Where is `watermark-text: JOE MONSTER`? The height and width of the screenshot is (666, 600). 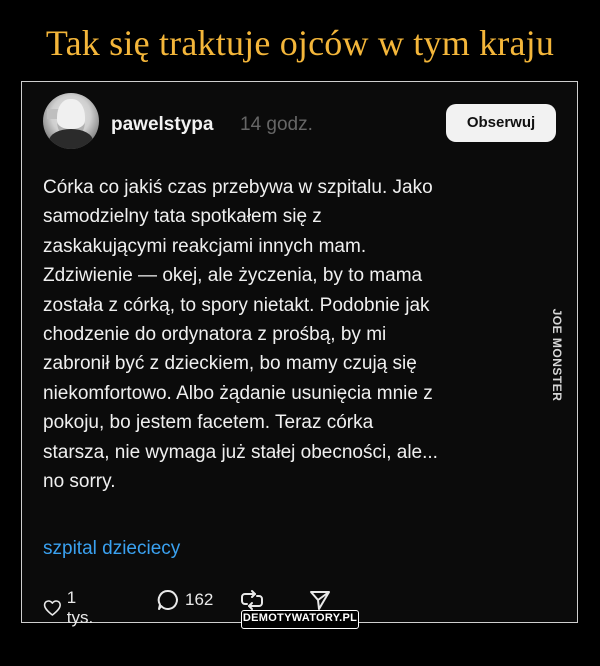 watermark-text: JOE MONSTER is located at coordinates (557, 355).